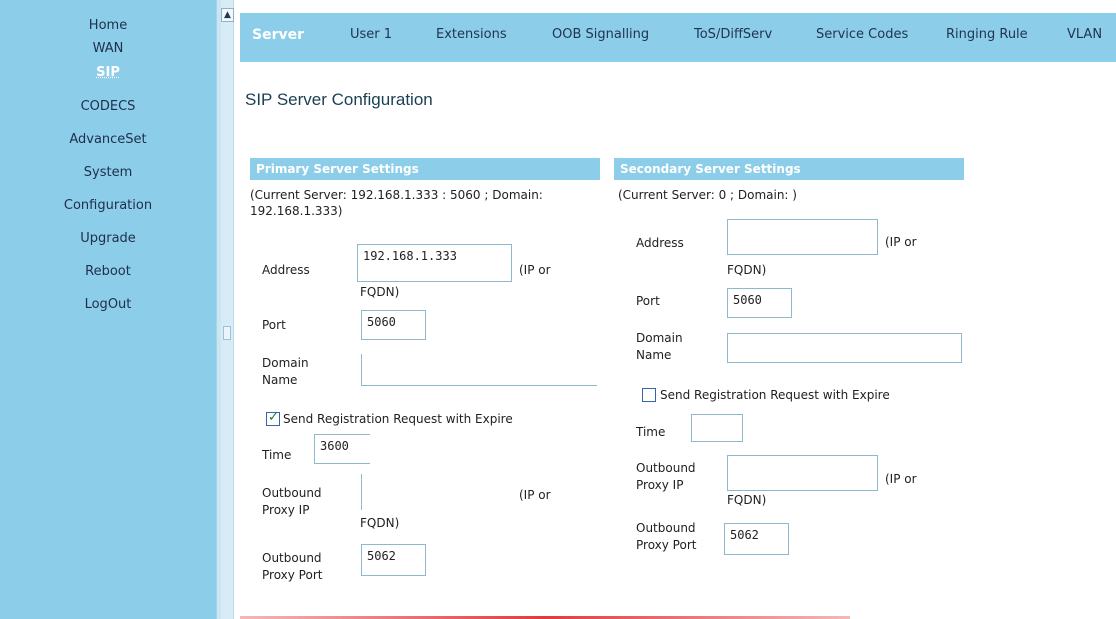  Describe the element at coordinates (274, 325) in the screenshot. I see `primary-port-label: Port` at that location.